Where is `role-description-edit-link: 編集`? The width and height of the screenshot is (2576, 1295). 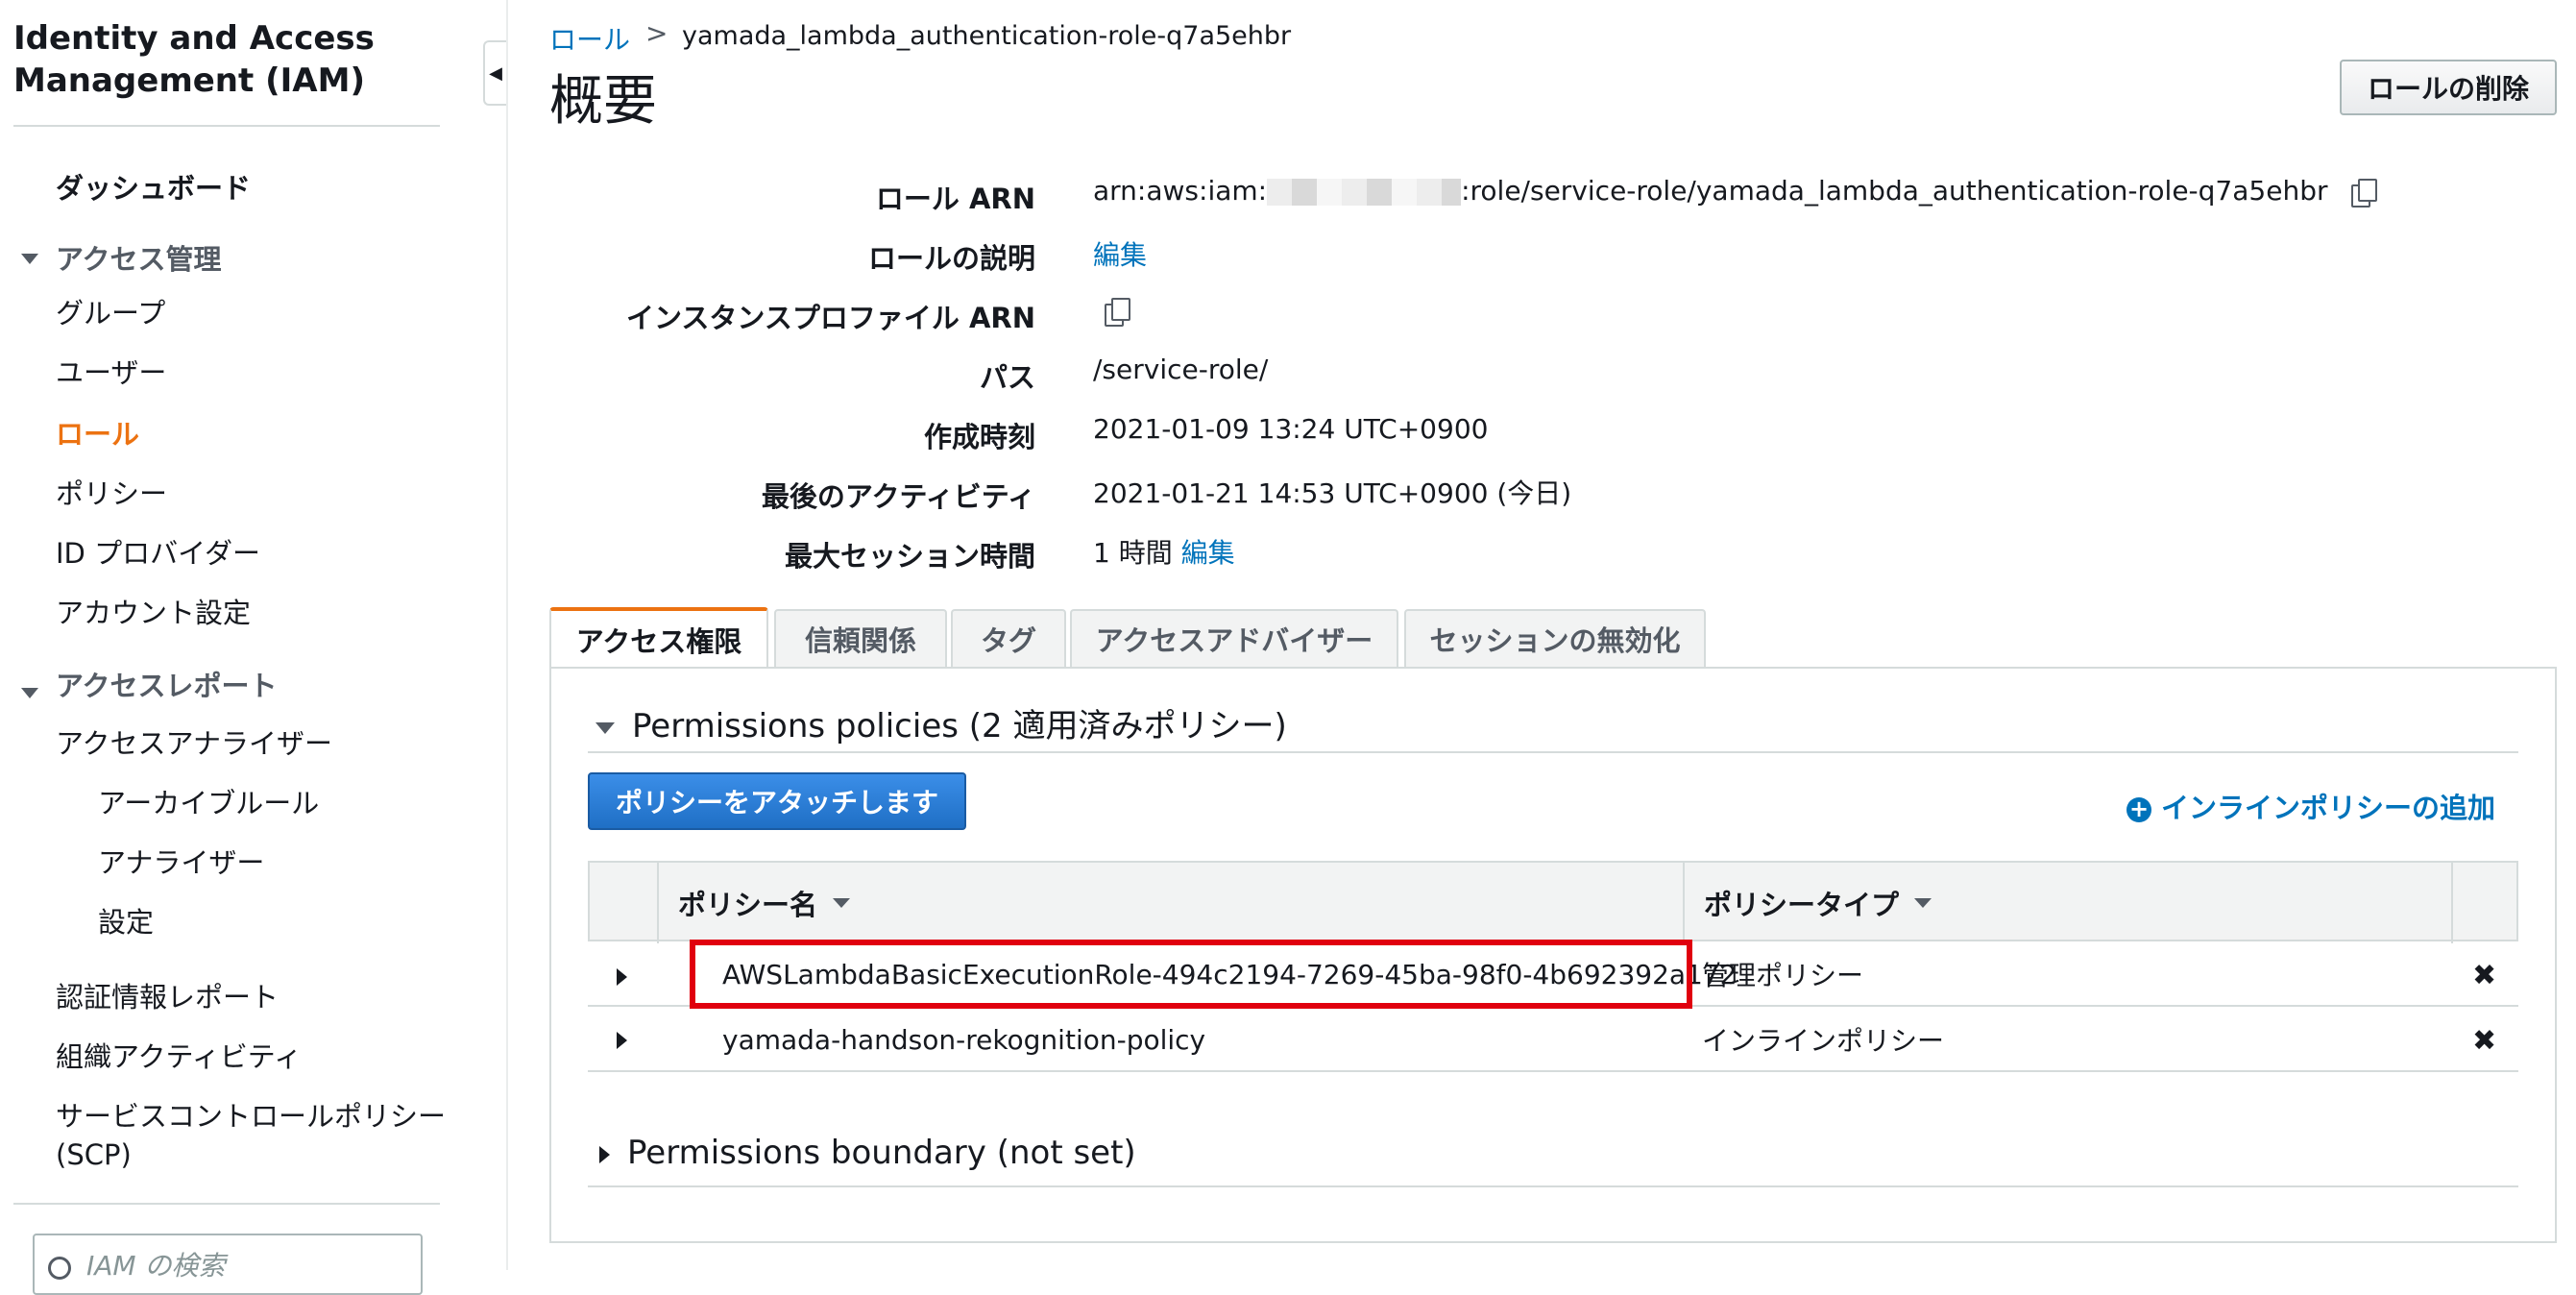
role-description-edit-link: 編集 is located at coordinates (1120, 253).